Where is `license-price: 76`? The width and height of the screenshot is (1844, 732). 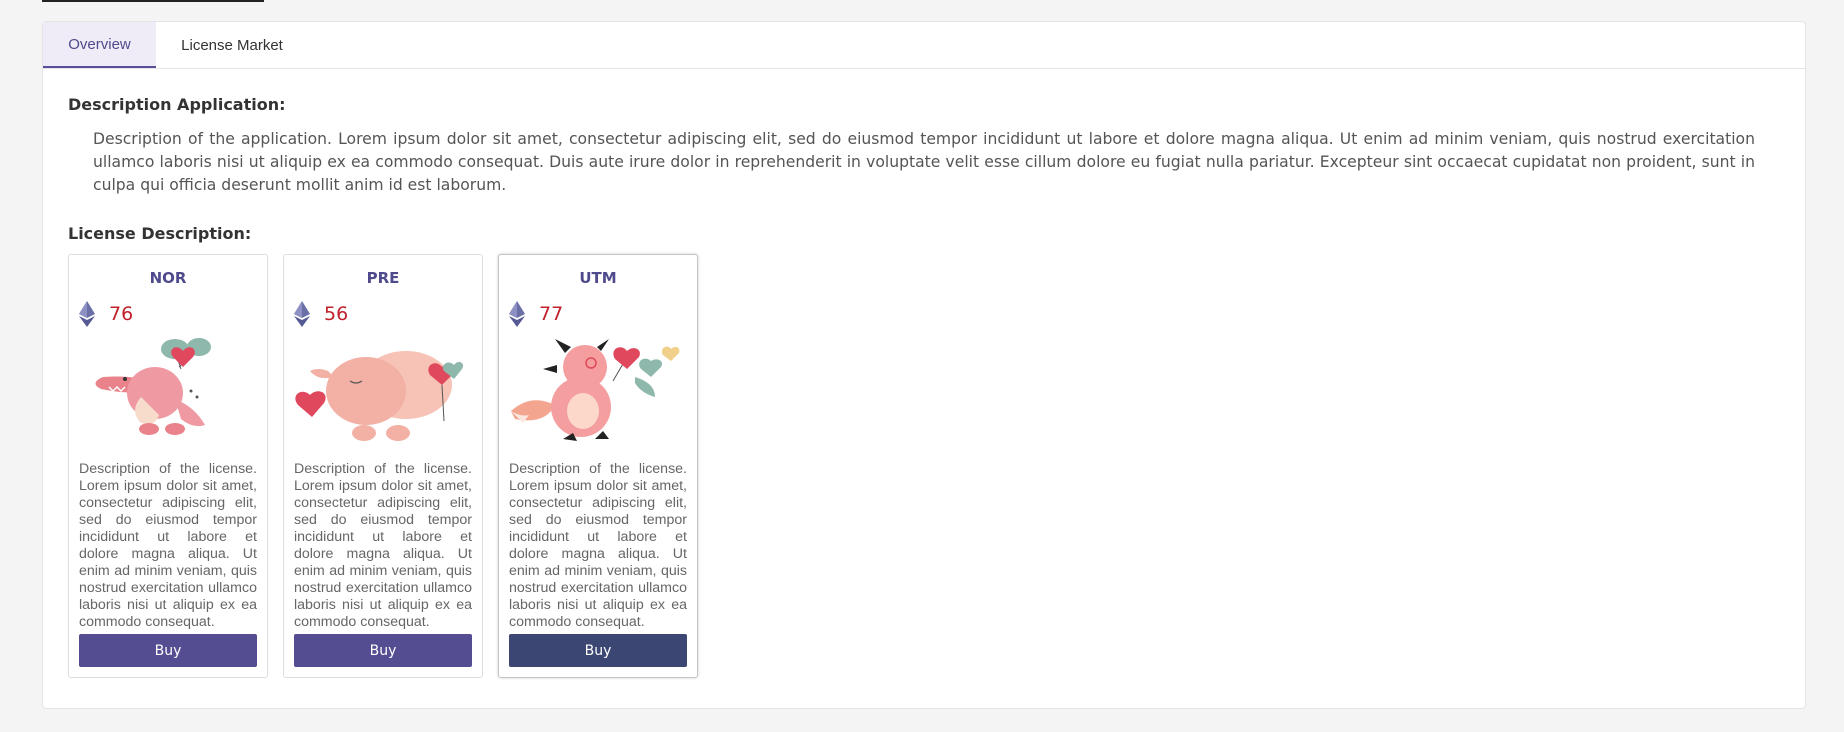
license-price: 76 is located at coordinates (121, 314).